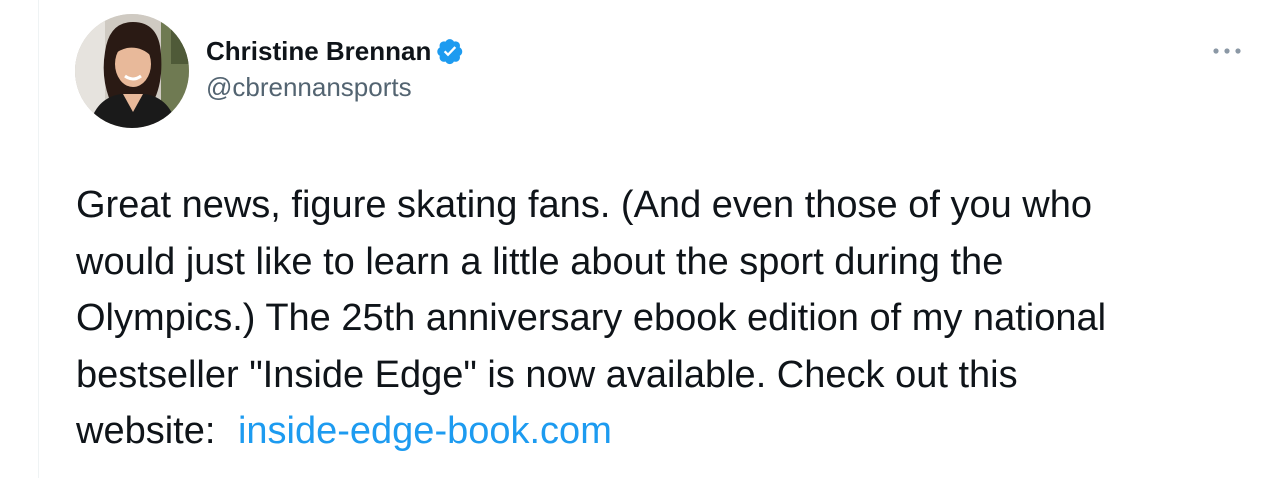 The image size is (1280, 478). Describe the element at coordinates (425, 431) in the screenshot. I see `tweet-link: inside-edge-book.com` at that location.